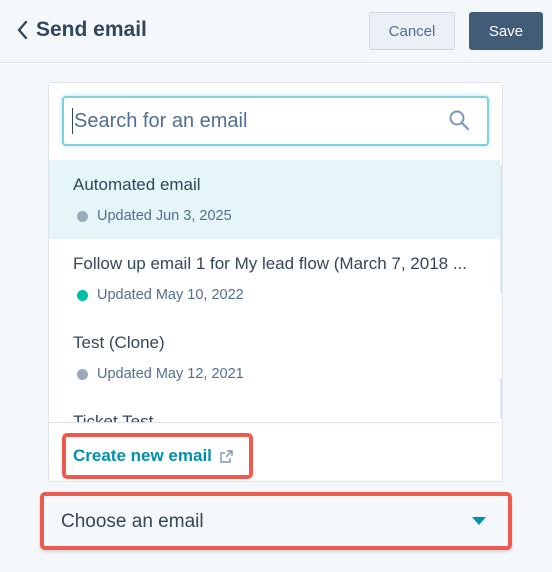 The image size is (552, 572). I want to click on email-updated: Updated May 10, 2022, so click(160, 295).